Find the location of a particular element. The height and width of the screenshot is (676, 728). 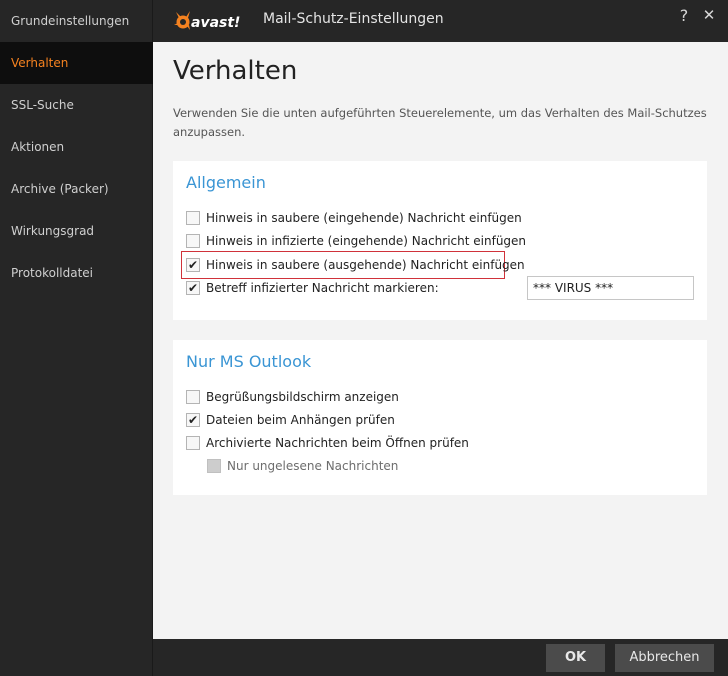

ok-button: OK is located at coordinates (575, 658).